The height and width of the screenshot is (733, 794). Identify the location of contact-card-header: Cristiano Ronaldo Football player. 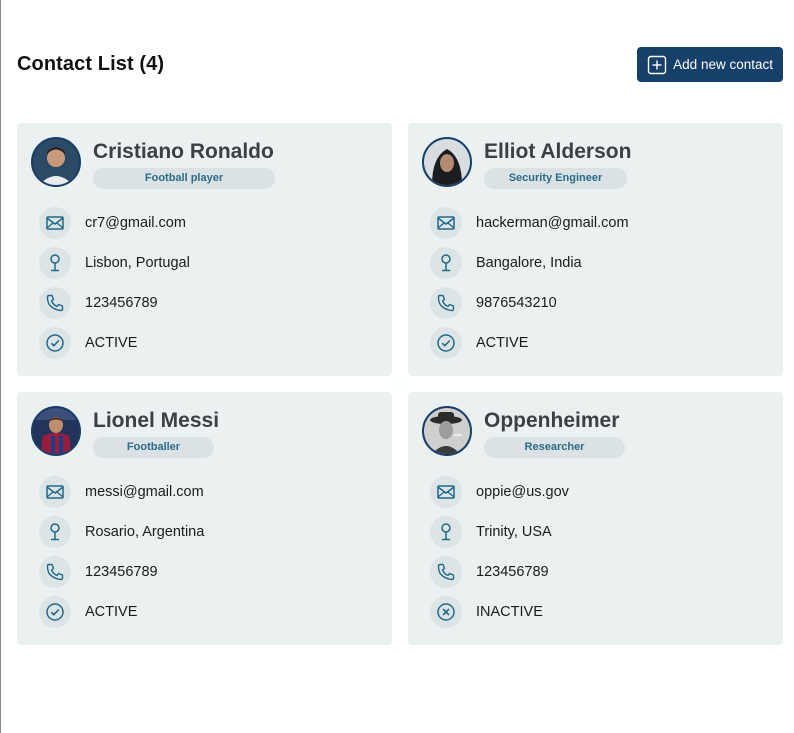
(204, 165).